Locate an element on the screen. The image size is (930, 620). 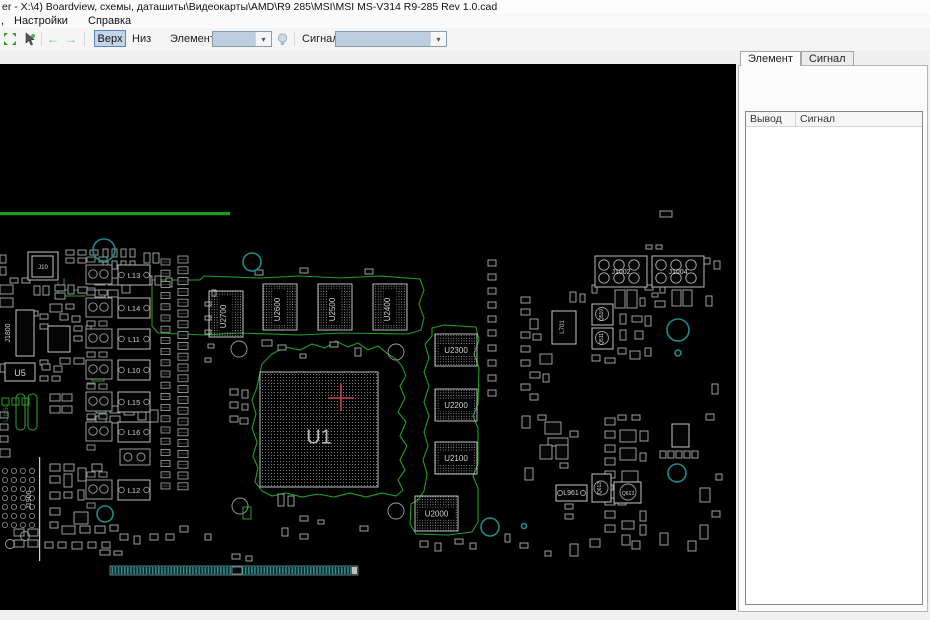
svg-text: L12 is located at coordinates (134, 490).